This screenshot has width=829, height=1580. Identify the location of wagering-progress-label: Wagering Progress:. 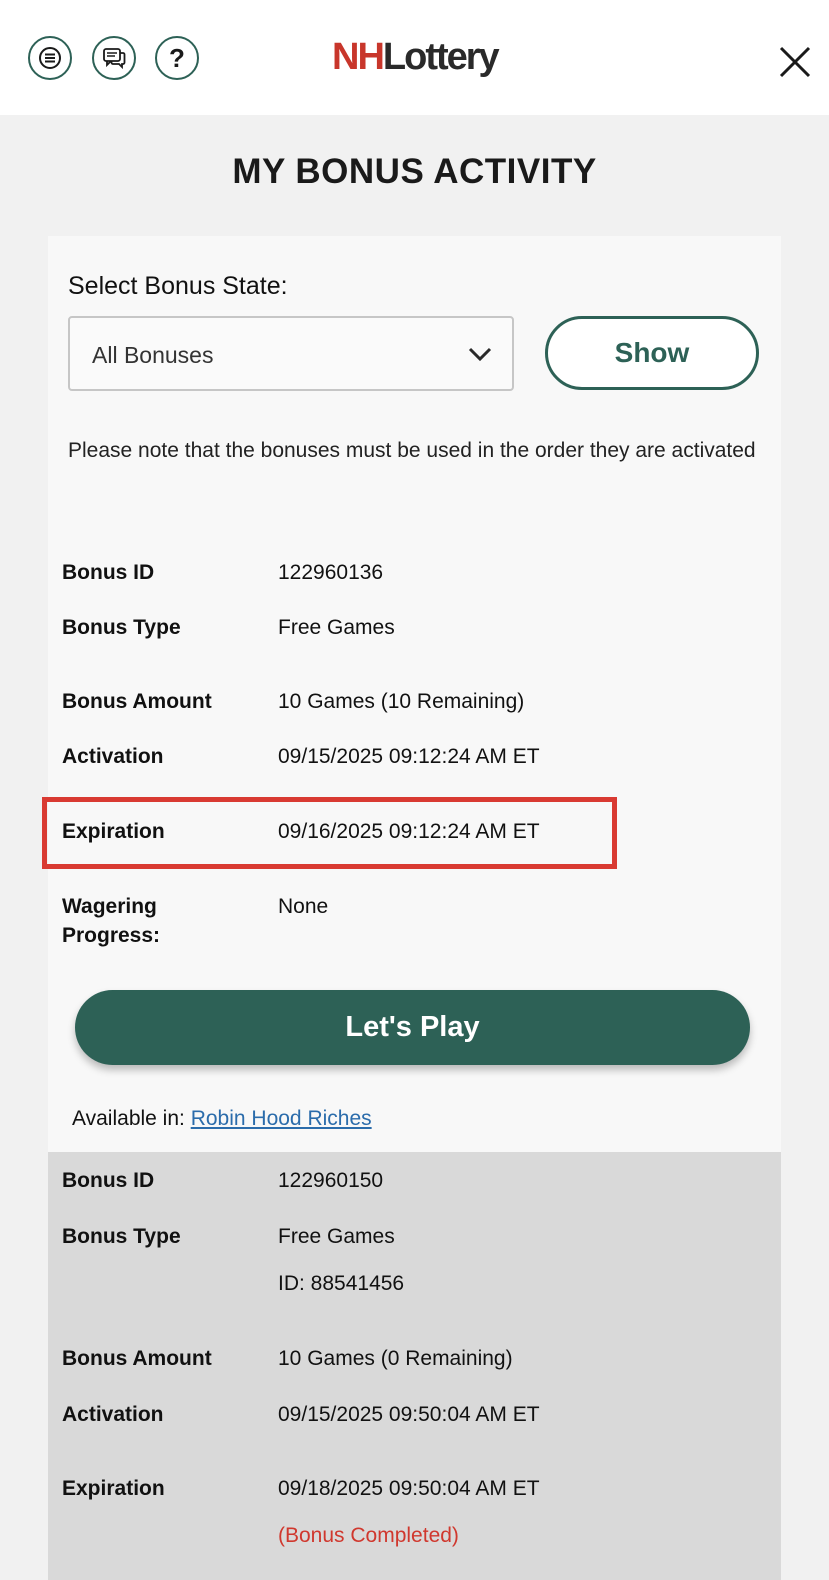
(111, 921).